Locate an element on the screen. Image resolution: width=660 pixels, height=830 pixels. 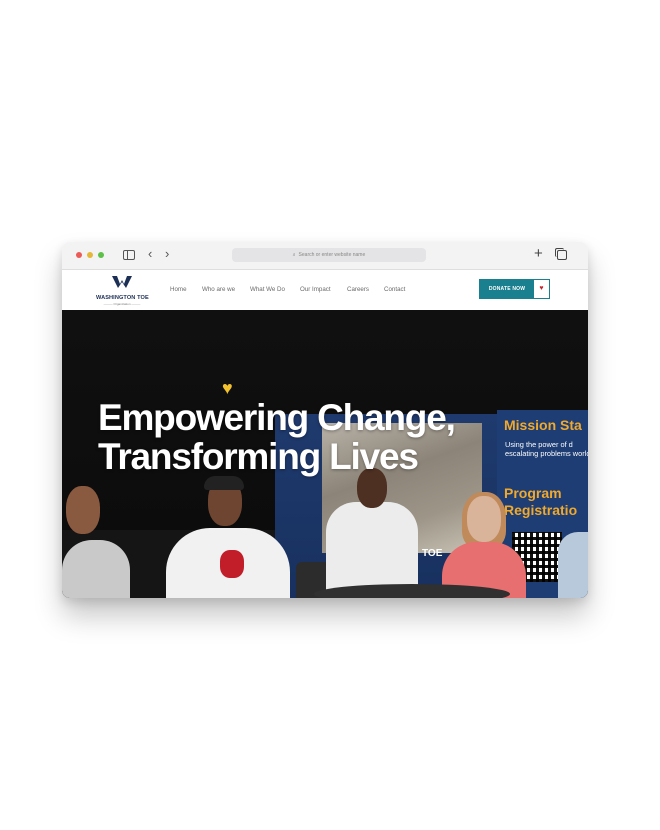
person-1-head is located at coordinates (83, 510).